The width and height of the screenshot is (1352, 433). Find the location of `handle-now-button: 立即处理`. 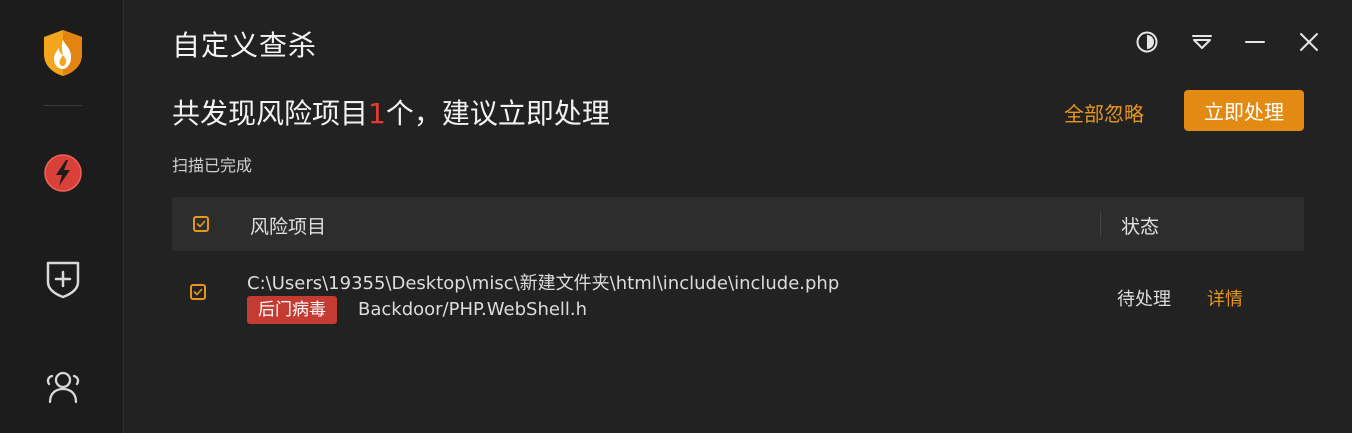

handle-now-button: 立即处理 is located at coordinates (1244, 110).